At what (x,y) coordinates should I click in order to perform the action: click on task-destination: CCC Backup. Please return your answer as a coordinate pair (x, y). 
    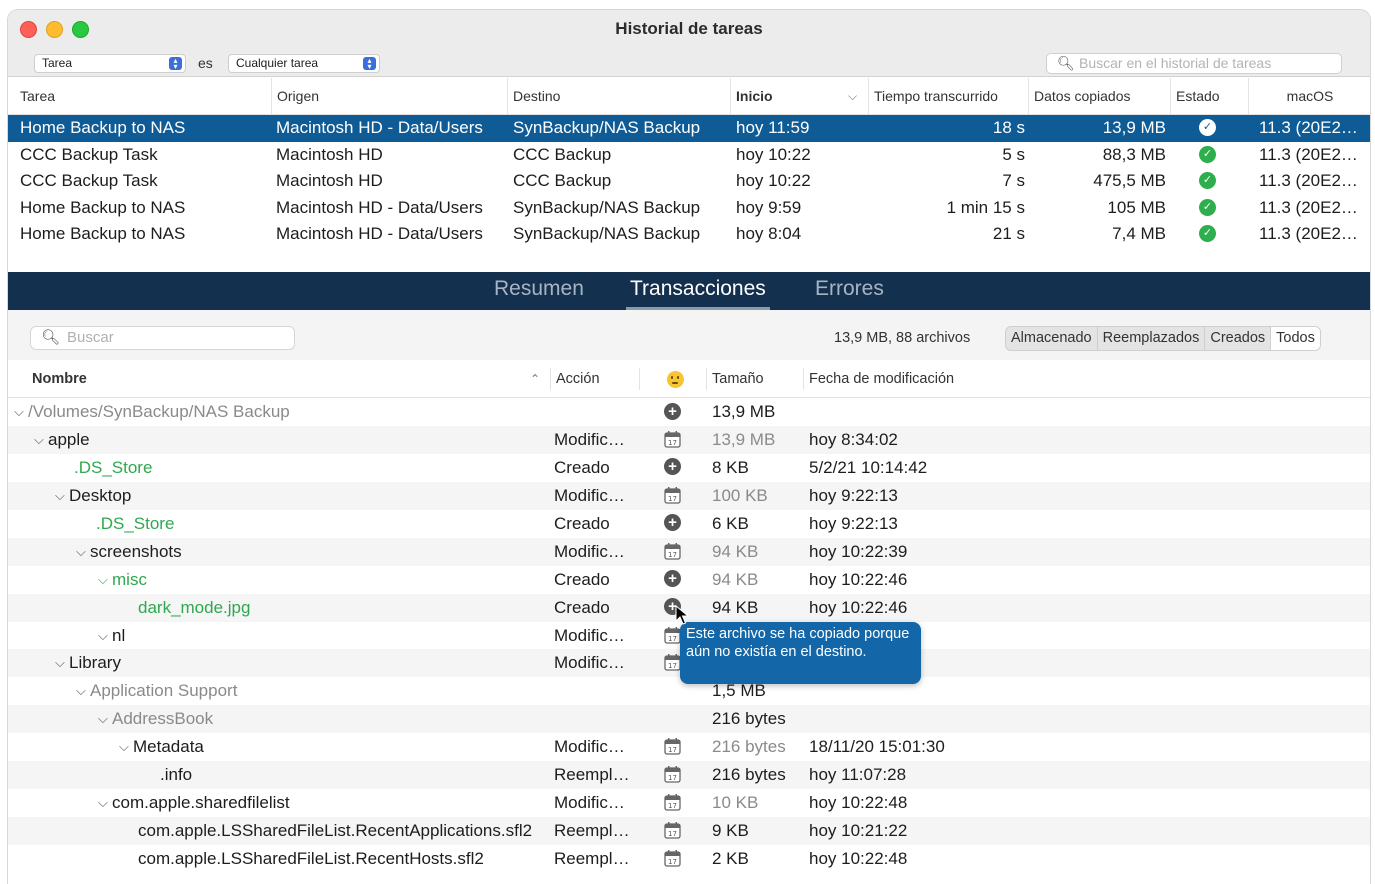
    Looking at the image, I should click on (562, 154).